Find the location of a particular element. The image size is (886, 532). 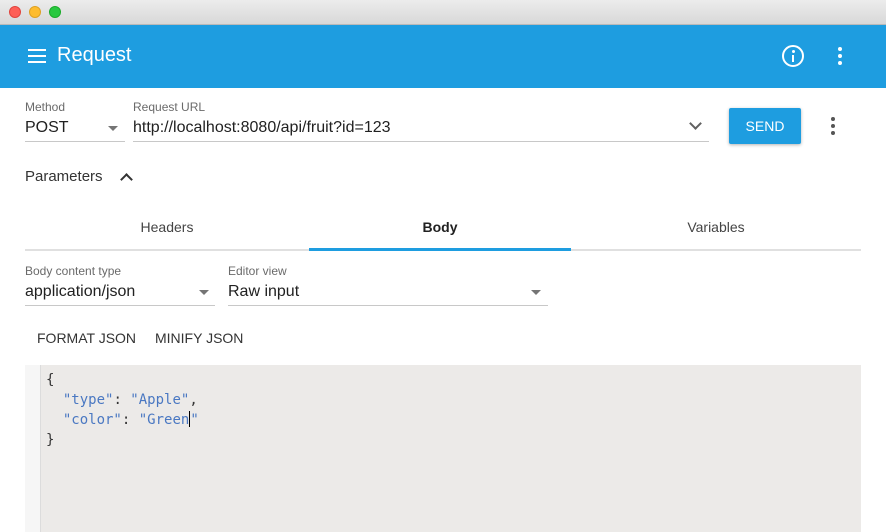

parameters-toggle: Parameters is located at coordinates (64, 176).